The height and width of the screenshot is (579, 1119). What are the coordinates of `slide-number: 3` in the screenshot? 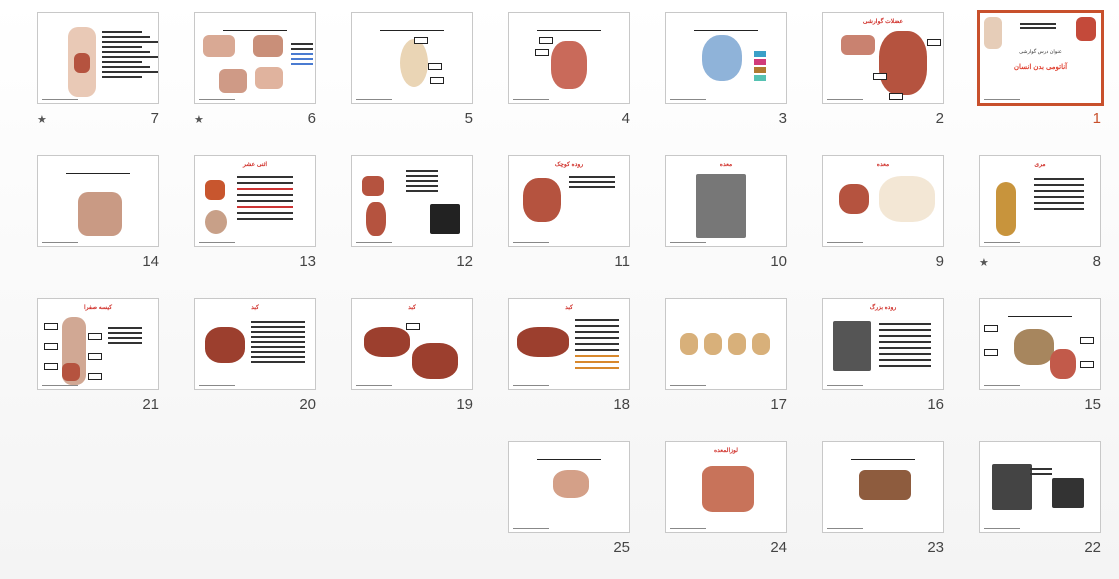 It's located at (782, 118).